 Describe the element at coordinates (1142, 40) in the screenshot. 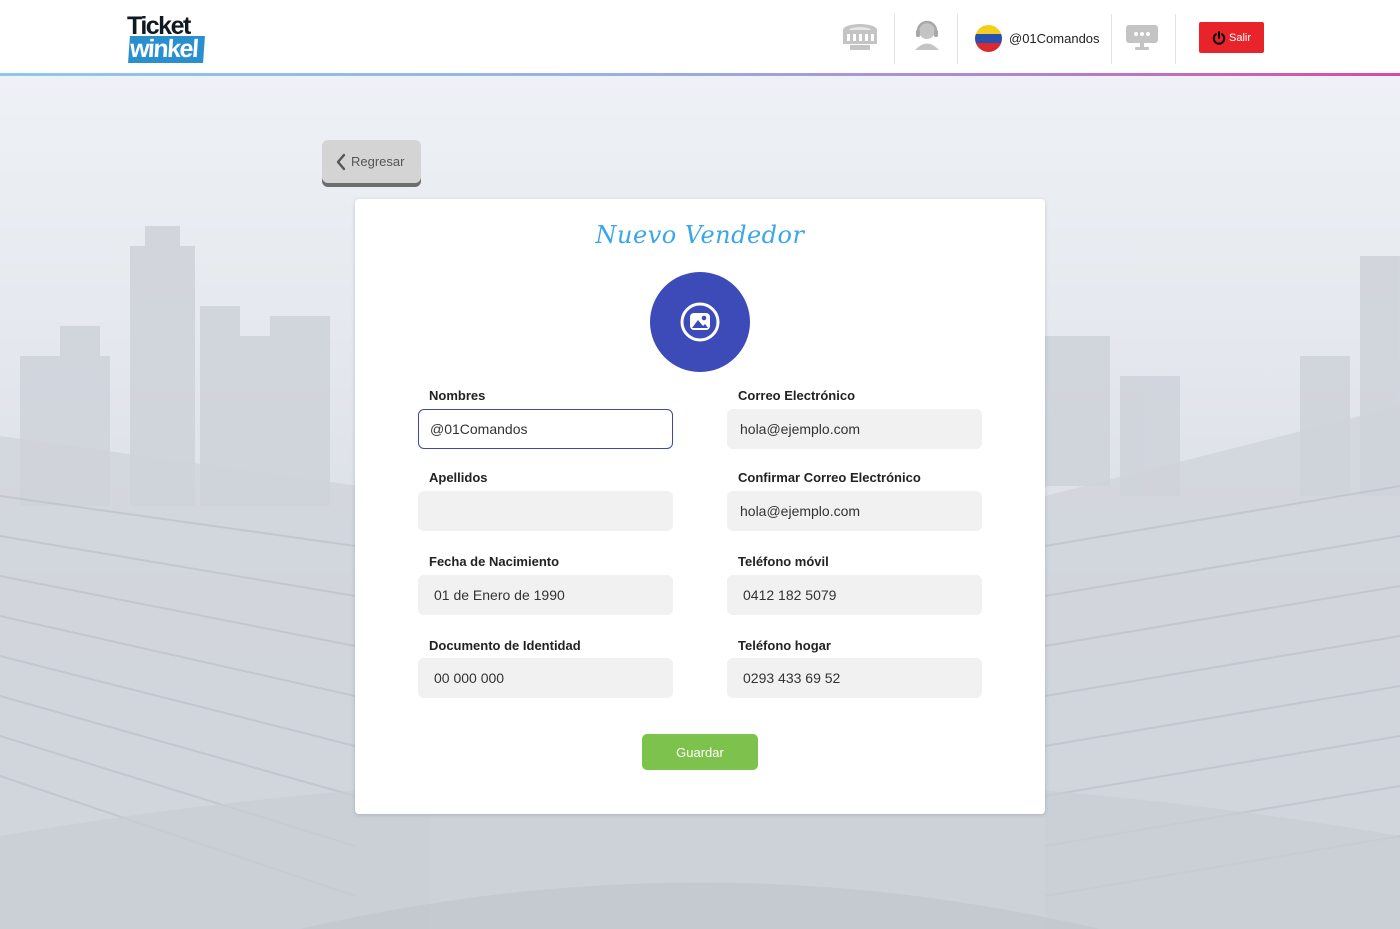

I see `chat-monitor-icon` at that location.